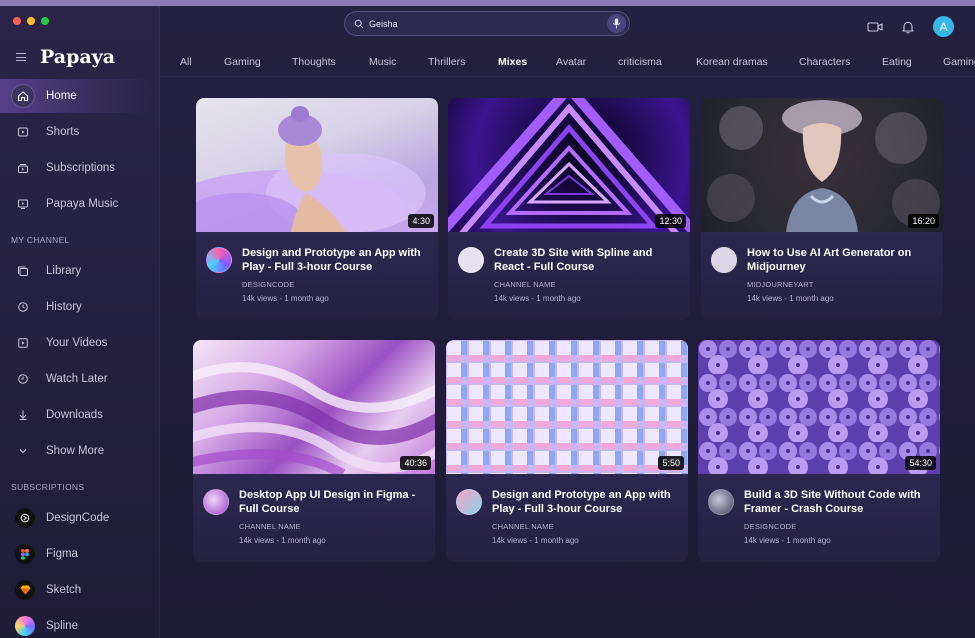 Image resolution: width=975 pixels, height=638 pixels. Describe the element at coordinates (780, 284) in the screenshot. I see `channel-name: MIDJOURNEYART` at that location.